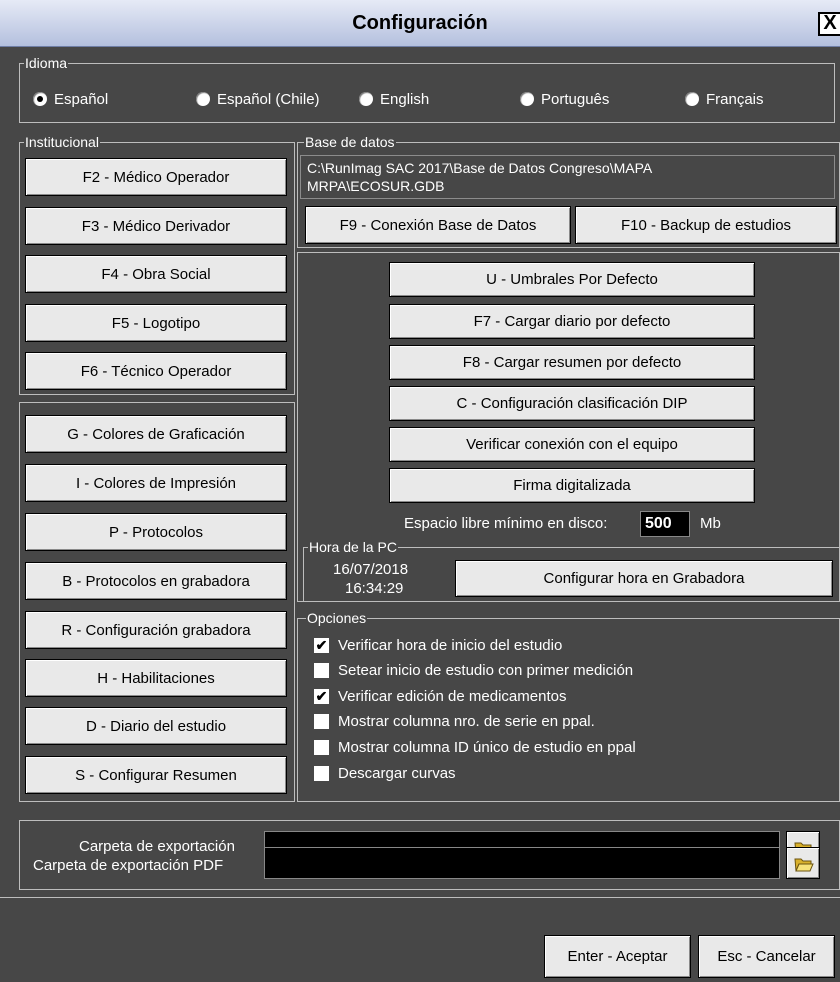  I want to click on radio-english-dot, so click(366, 99).